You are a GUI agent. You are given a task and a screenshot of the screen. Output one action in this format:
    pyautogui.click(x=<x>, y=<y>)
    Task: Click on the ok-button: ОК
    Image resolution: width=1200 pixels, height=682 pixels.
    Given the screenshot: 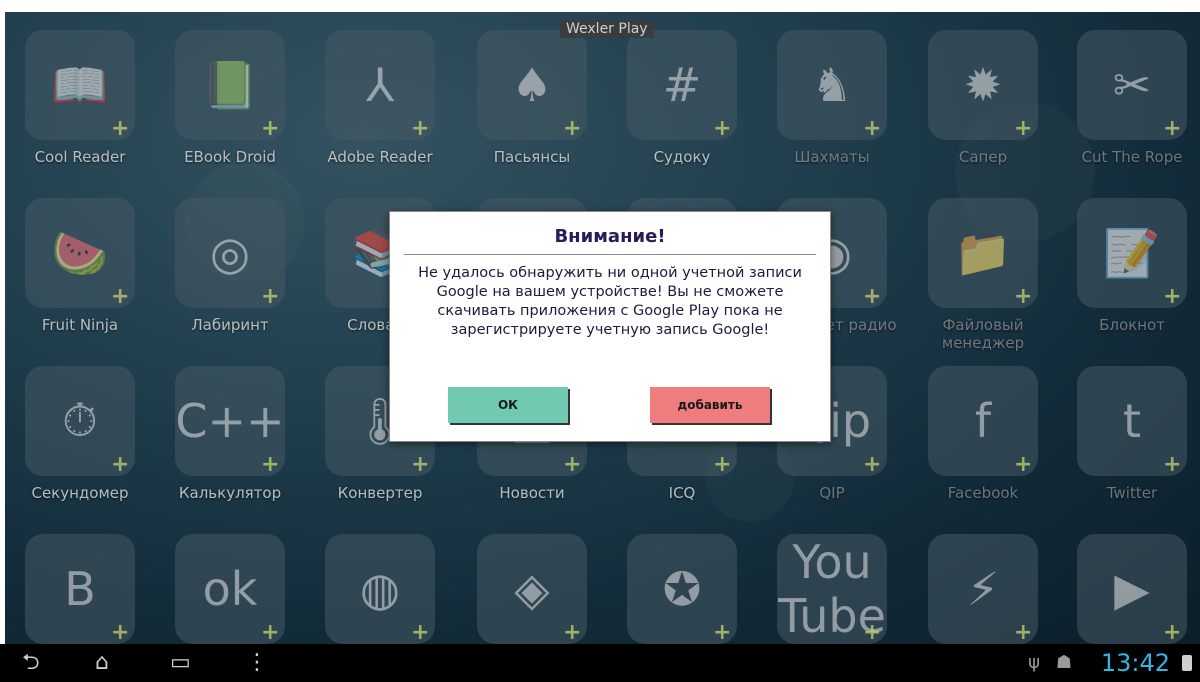 What is the action you would take?
    pyautogui.click(x=508, y=405)
    